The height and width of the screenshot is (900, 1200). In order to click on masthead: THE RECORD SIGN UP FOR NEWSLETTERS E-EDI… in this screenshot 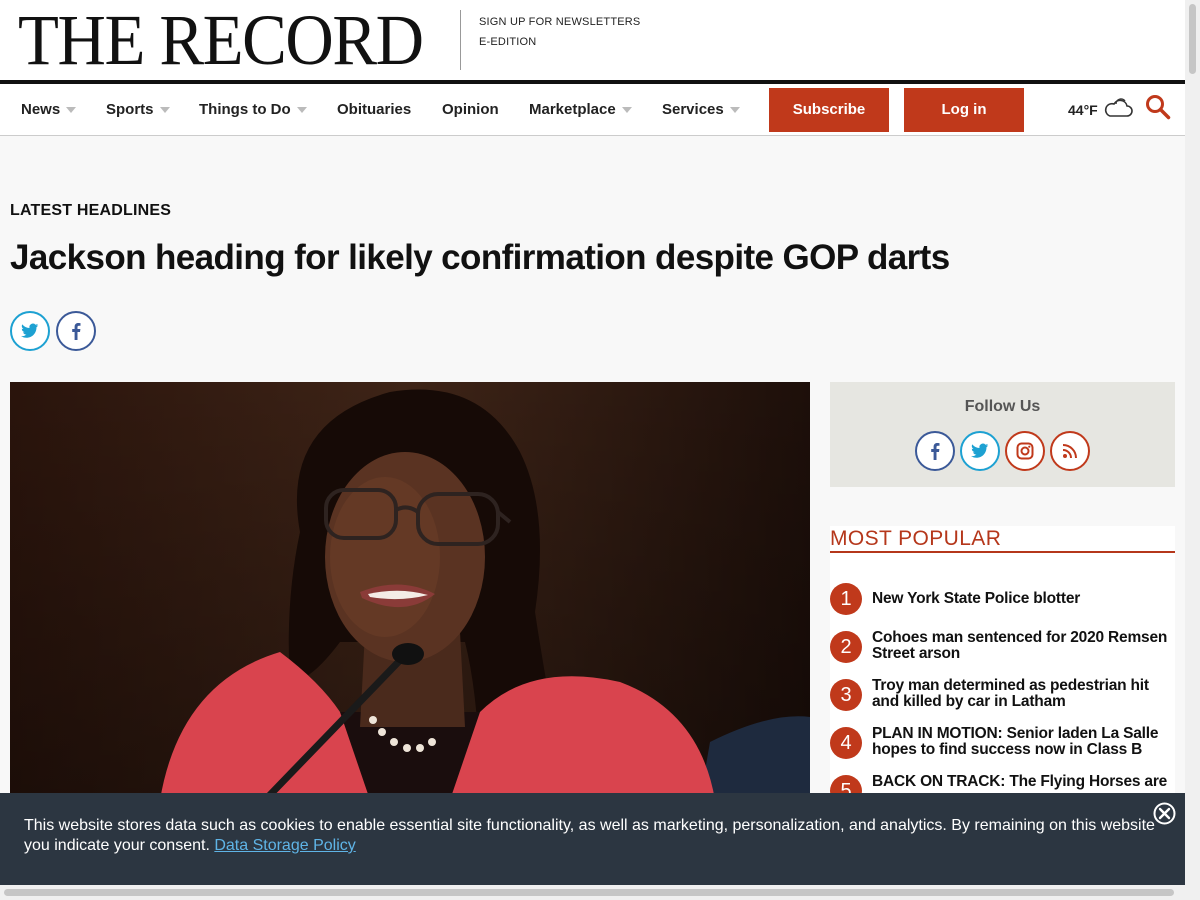, I will do `click(592, 40)`.